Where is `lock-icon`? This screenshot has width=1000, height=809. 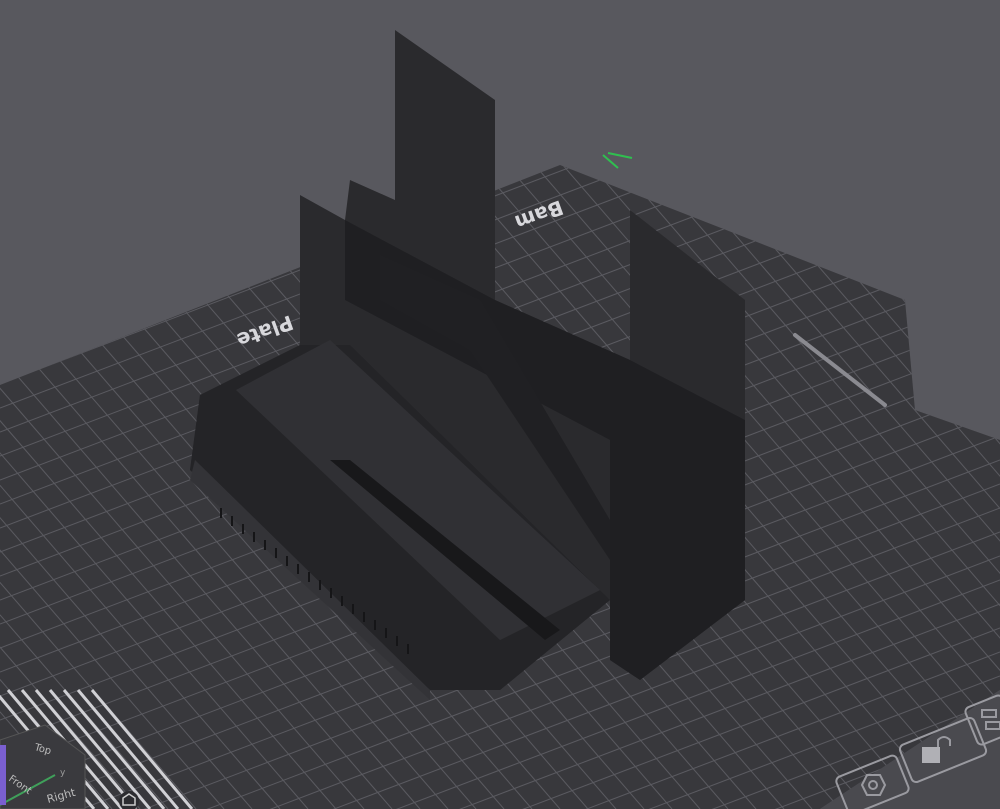
lock-icon is located at coordinates (943, 750).